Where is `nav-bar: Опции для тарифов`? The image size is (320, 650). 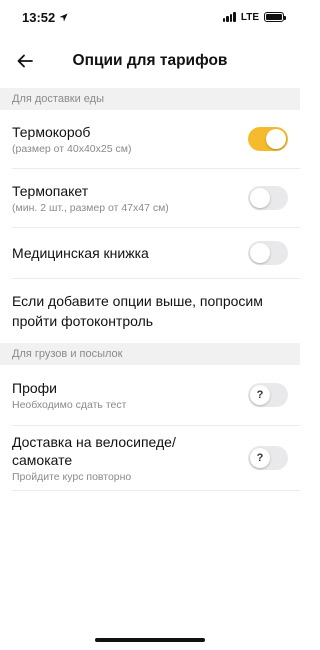 nav-bar: Опции для тарифов is located at coordinates (150, 61).